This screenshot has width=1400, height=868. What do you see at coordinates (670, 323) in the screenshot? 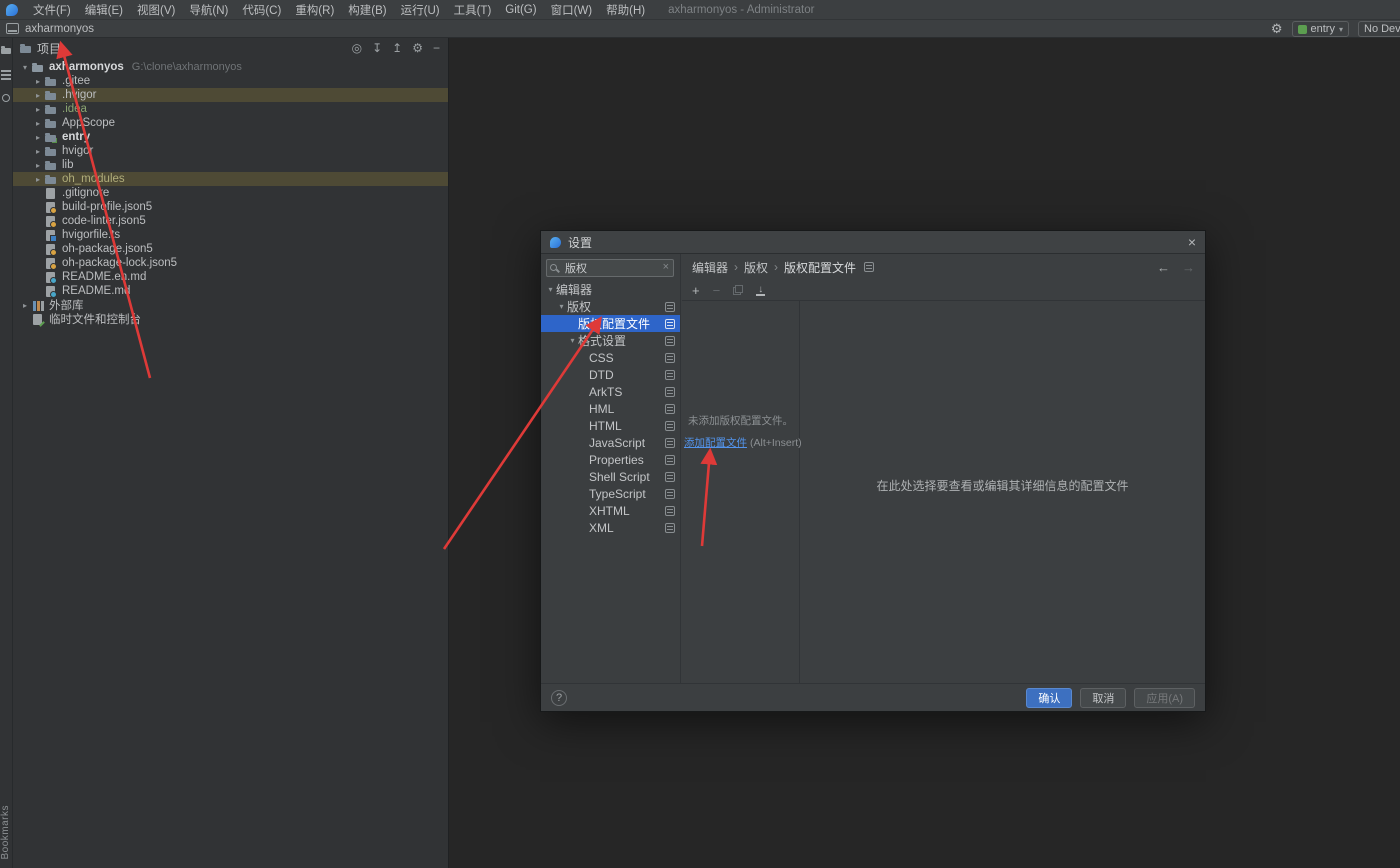
I see `row-badge-icon` at bounding box center [670, 323].